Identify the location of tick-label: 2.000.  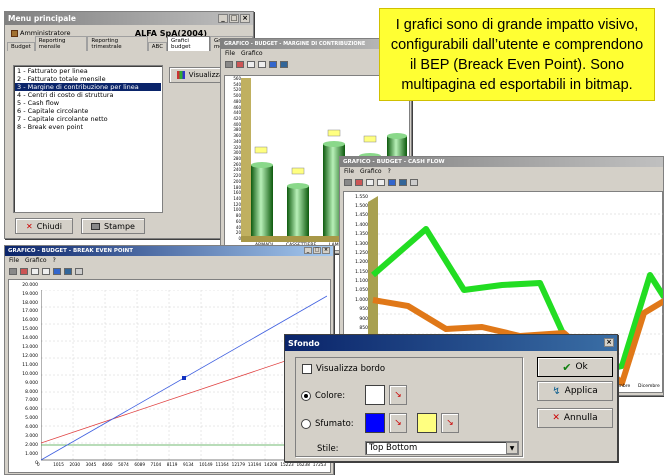
(31, 445).